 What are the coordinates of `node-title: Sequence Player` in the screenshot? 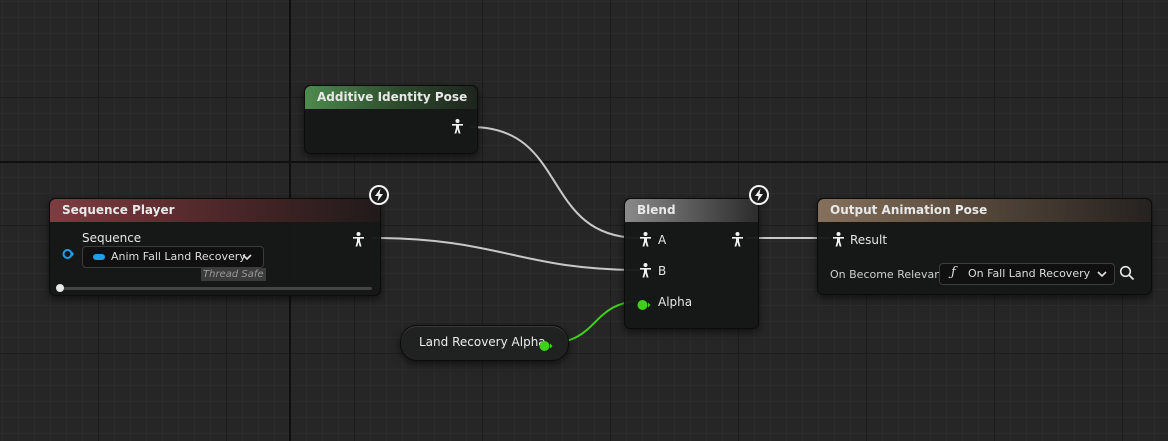 It's located at (215, 210).